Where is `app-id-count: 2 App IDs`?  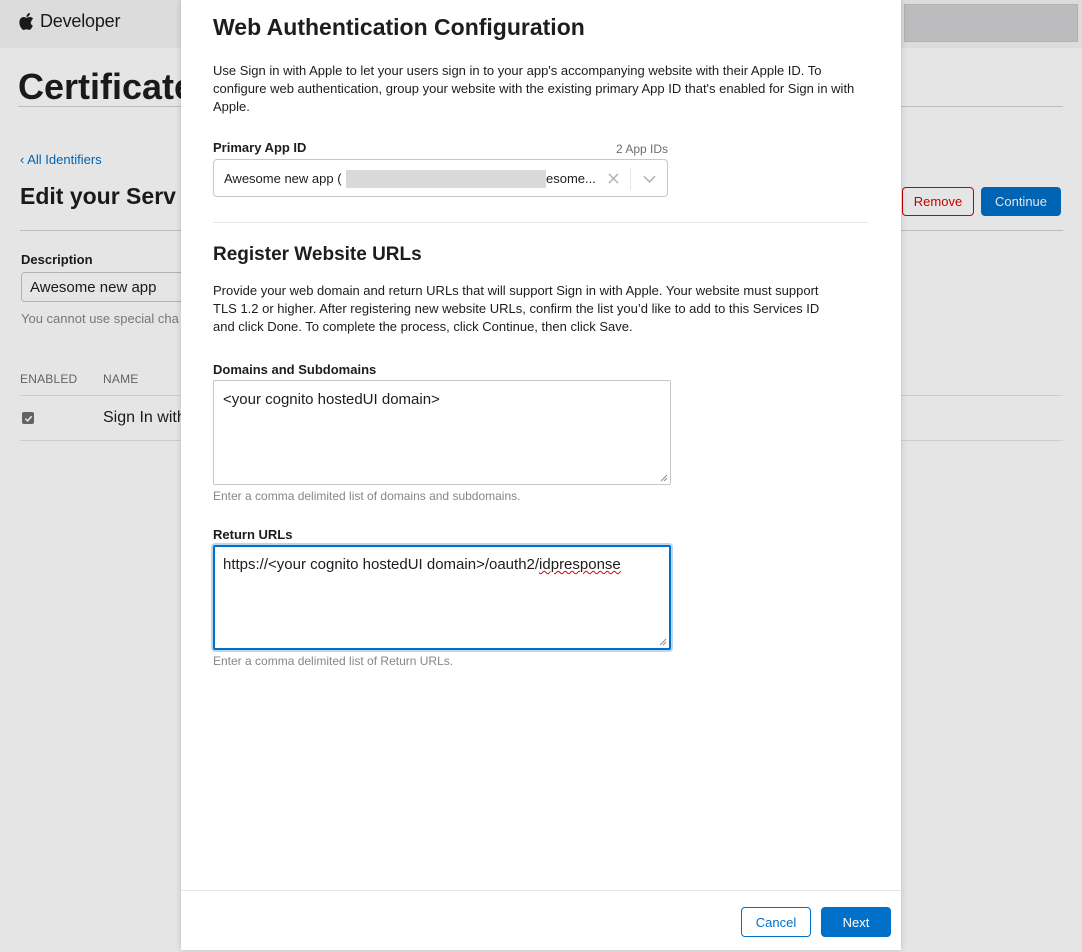
app-id-count: 2 App IDs is located at coordinates (641, 149).